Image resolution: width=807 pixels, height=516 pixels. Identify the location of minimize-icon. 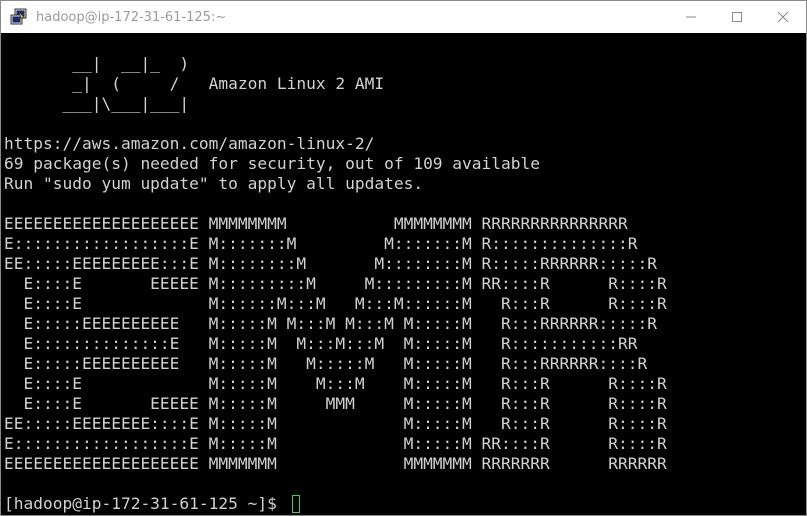
(691, 17).